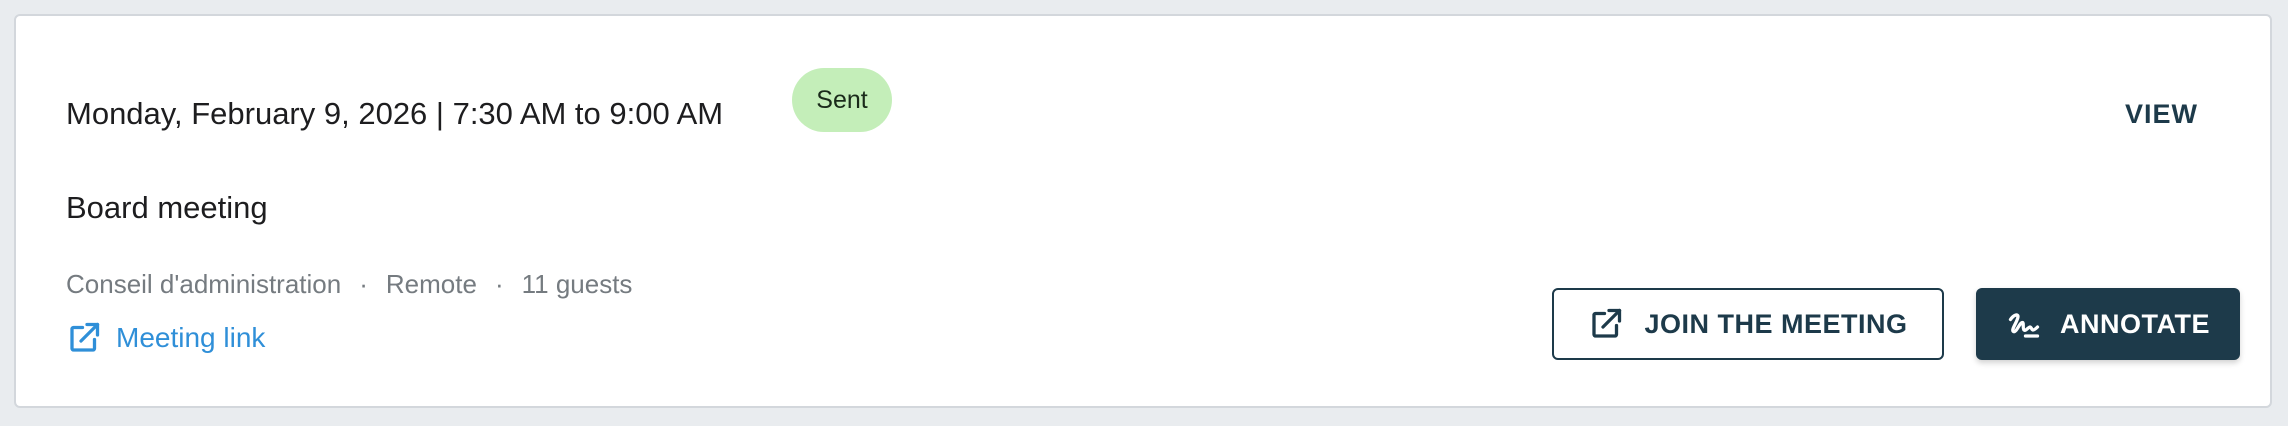  I want to click on location-label: Remote, so click(431, 284).